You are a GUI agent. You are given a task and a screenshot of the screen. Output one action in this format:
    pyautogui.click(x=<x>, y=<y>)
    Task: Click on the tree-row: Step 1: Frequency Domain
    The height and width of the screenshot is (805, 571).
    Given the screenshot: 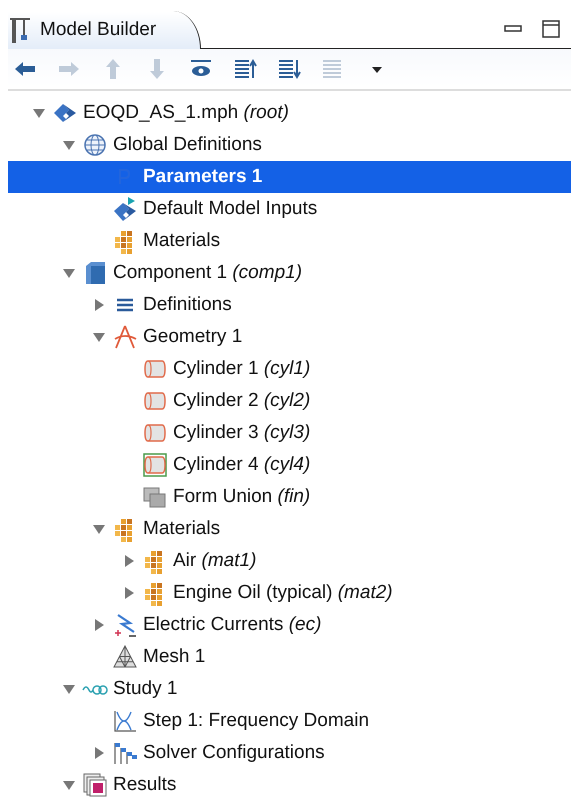 What is the action you would take?
    pyautogui.click(x=289, y=721)
    